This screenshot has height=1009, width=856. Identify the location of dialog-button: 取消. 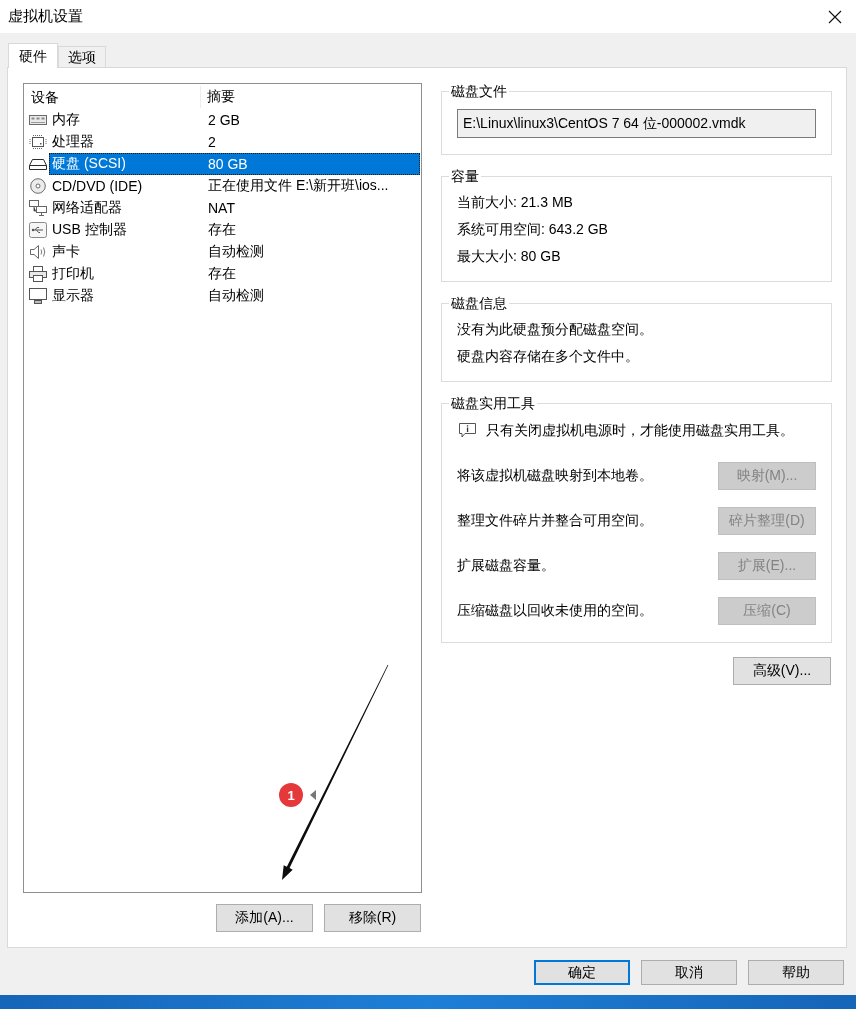
(689, 972).